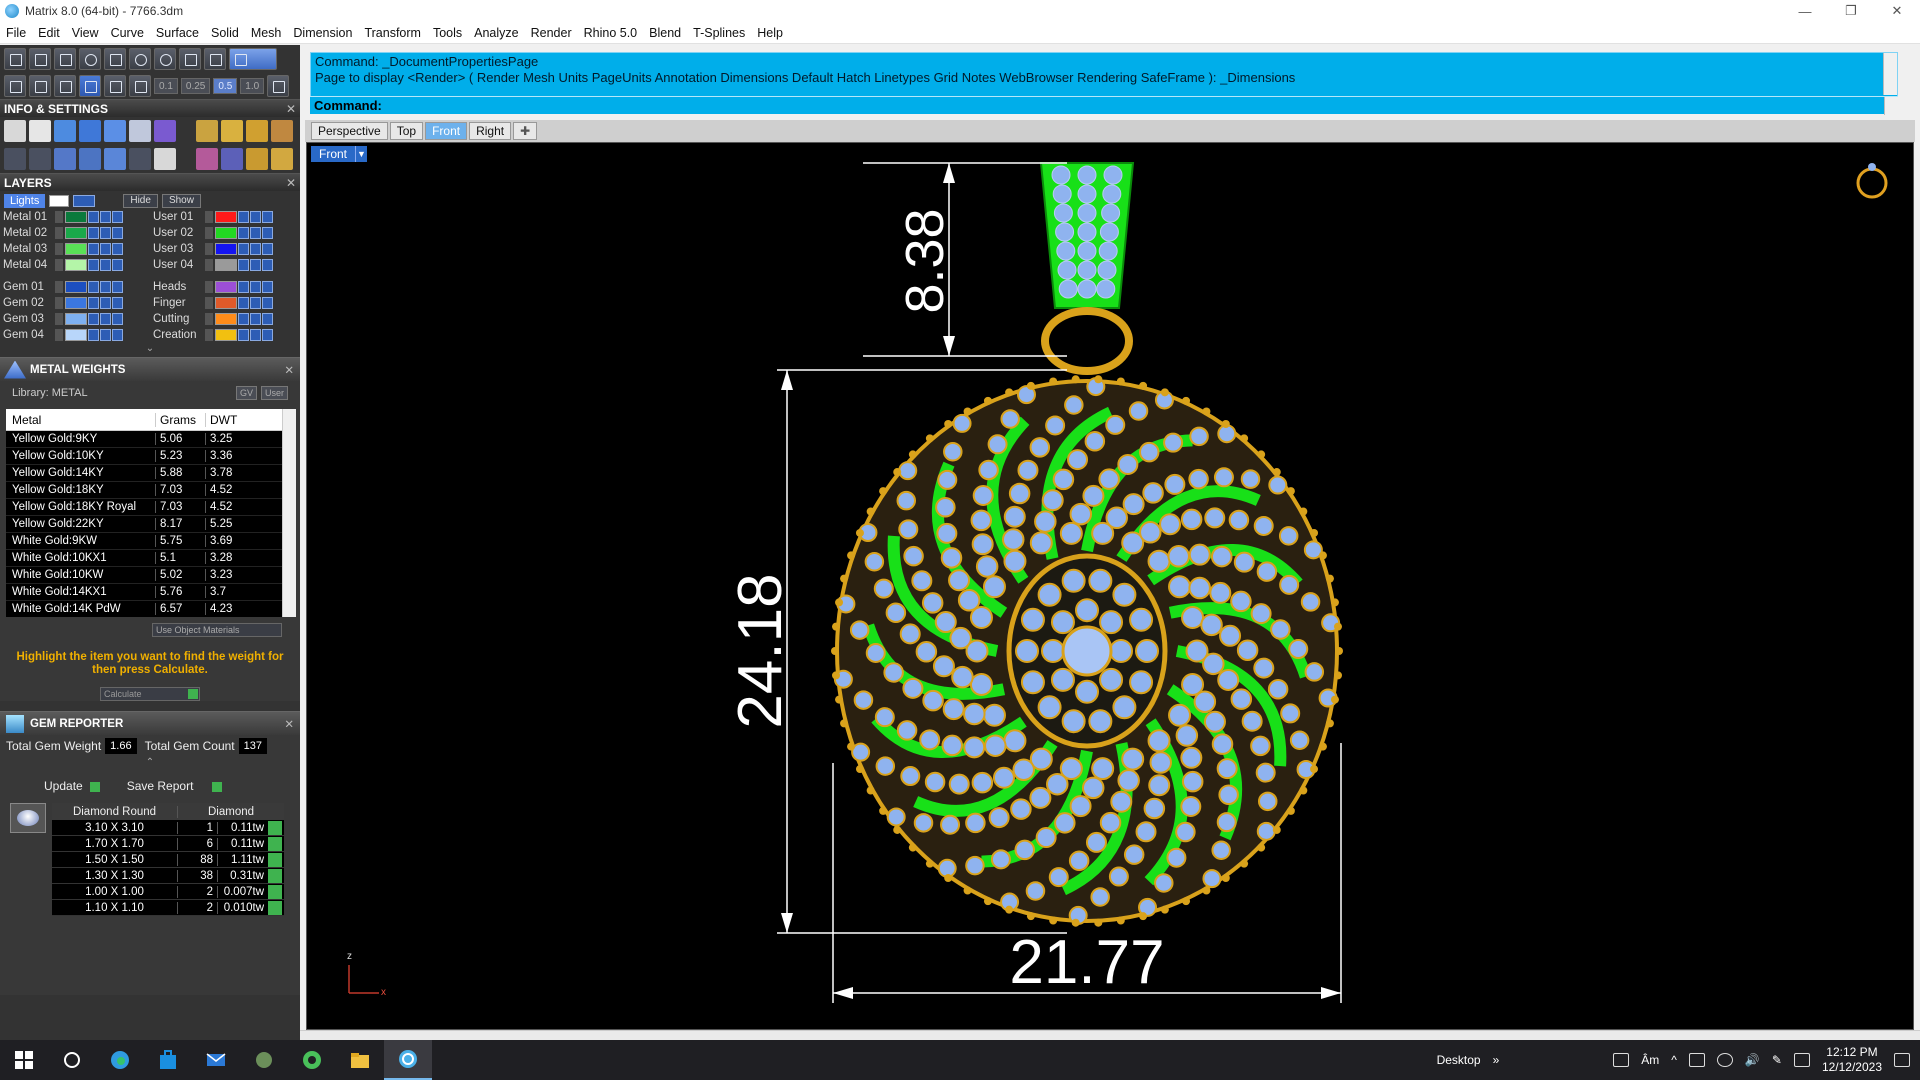  Describe the element at coordinates (75, 287) in the screenshot. I see `layer-row: Gem 01` at that location.